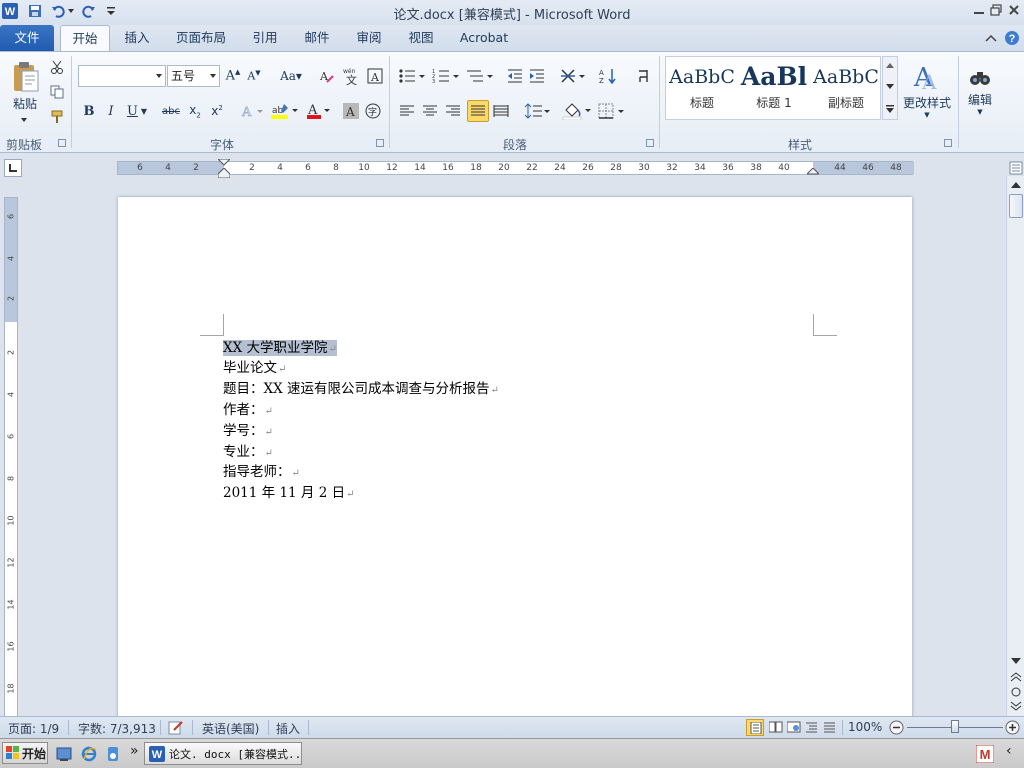 This screenshot has width=1024, height=768. I want to click on zoom-level: 100%, so click(865, 727).